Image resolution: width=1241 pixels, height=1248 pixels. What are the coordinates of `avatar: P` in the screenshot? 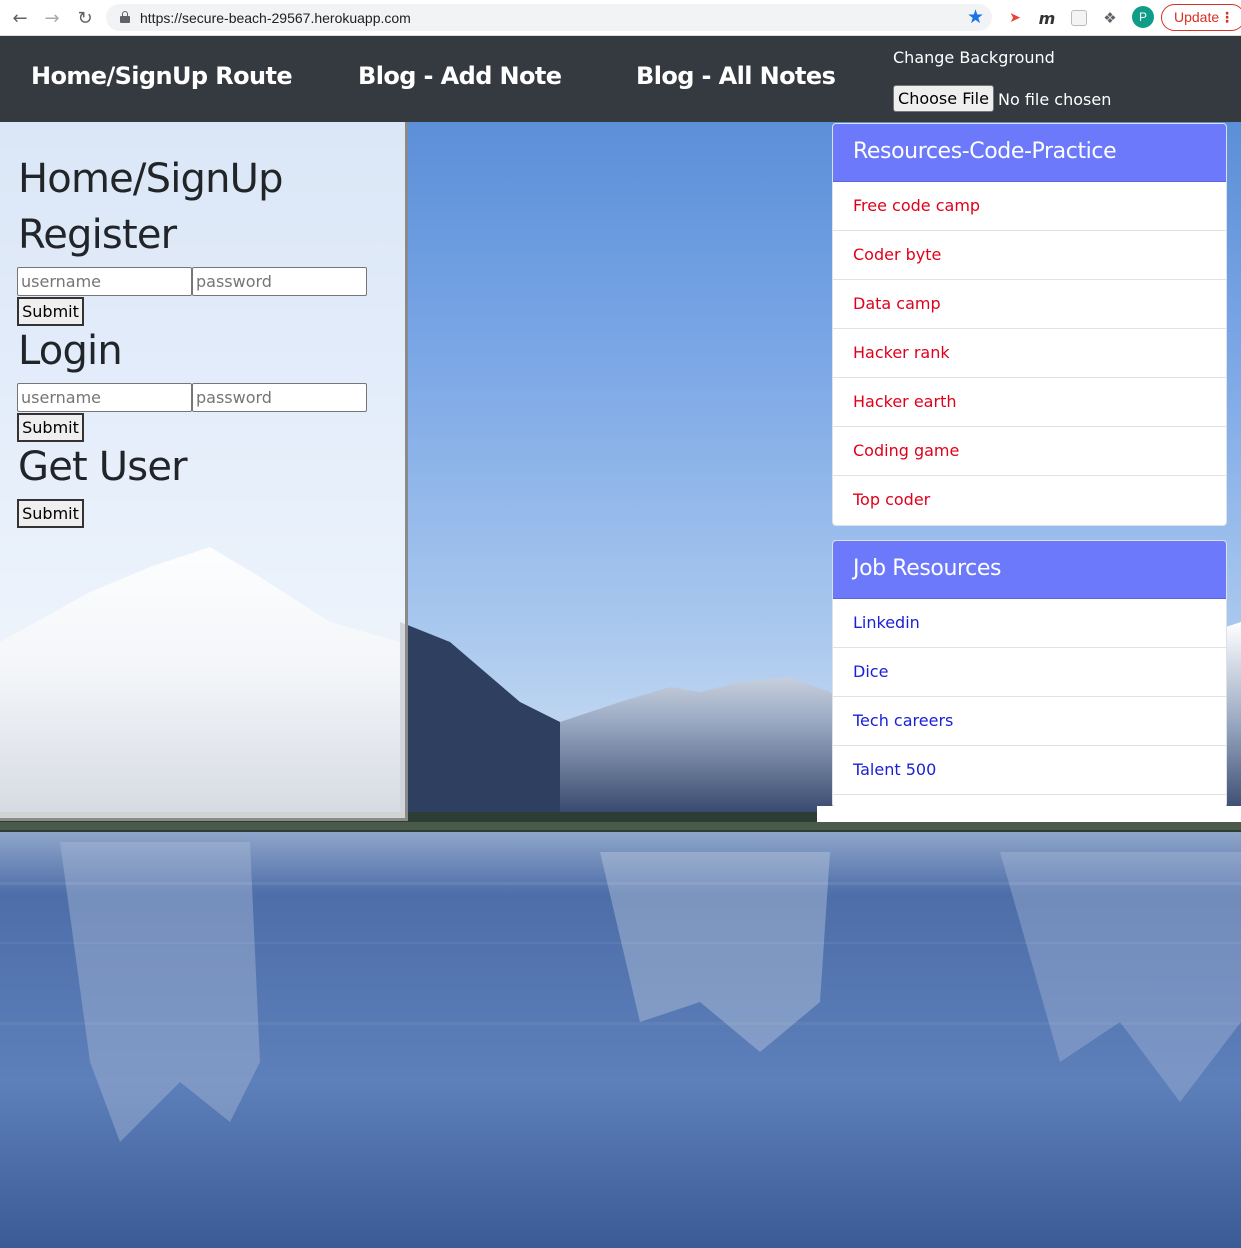 It's located at (1143, 17).